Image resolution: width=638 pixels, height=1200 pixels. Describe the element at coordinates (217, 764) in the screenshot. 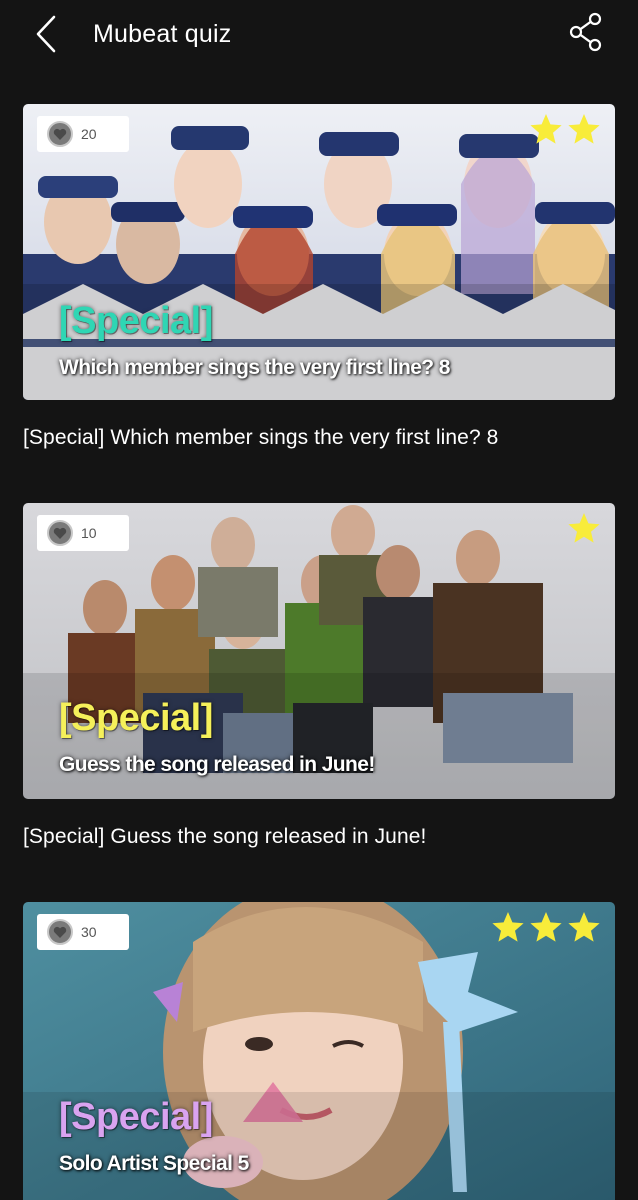

I see `quiz-image-title: Guess the song released in June!` at that location.